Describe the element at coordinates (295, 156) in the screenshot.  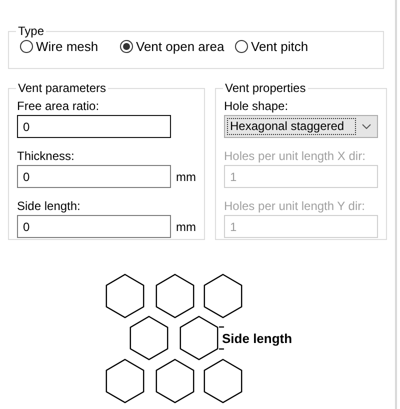
I see `field-label: Holes per unit length X dir:` at that location.